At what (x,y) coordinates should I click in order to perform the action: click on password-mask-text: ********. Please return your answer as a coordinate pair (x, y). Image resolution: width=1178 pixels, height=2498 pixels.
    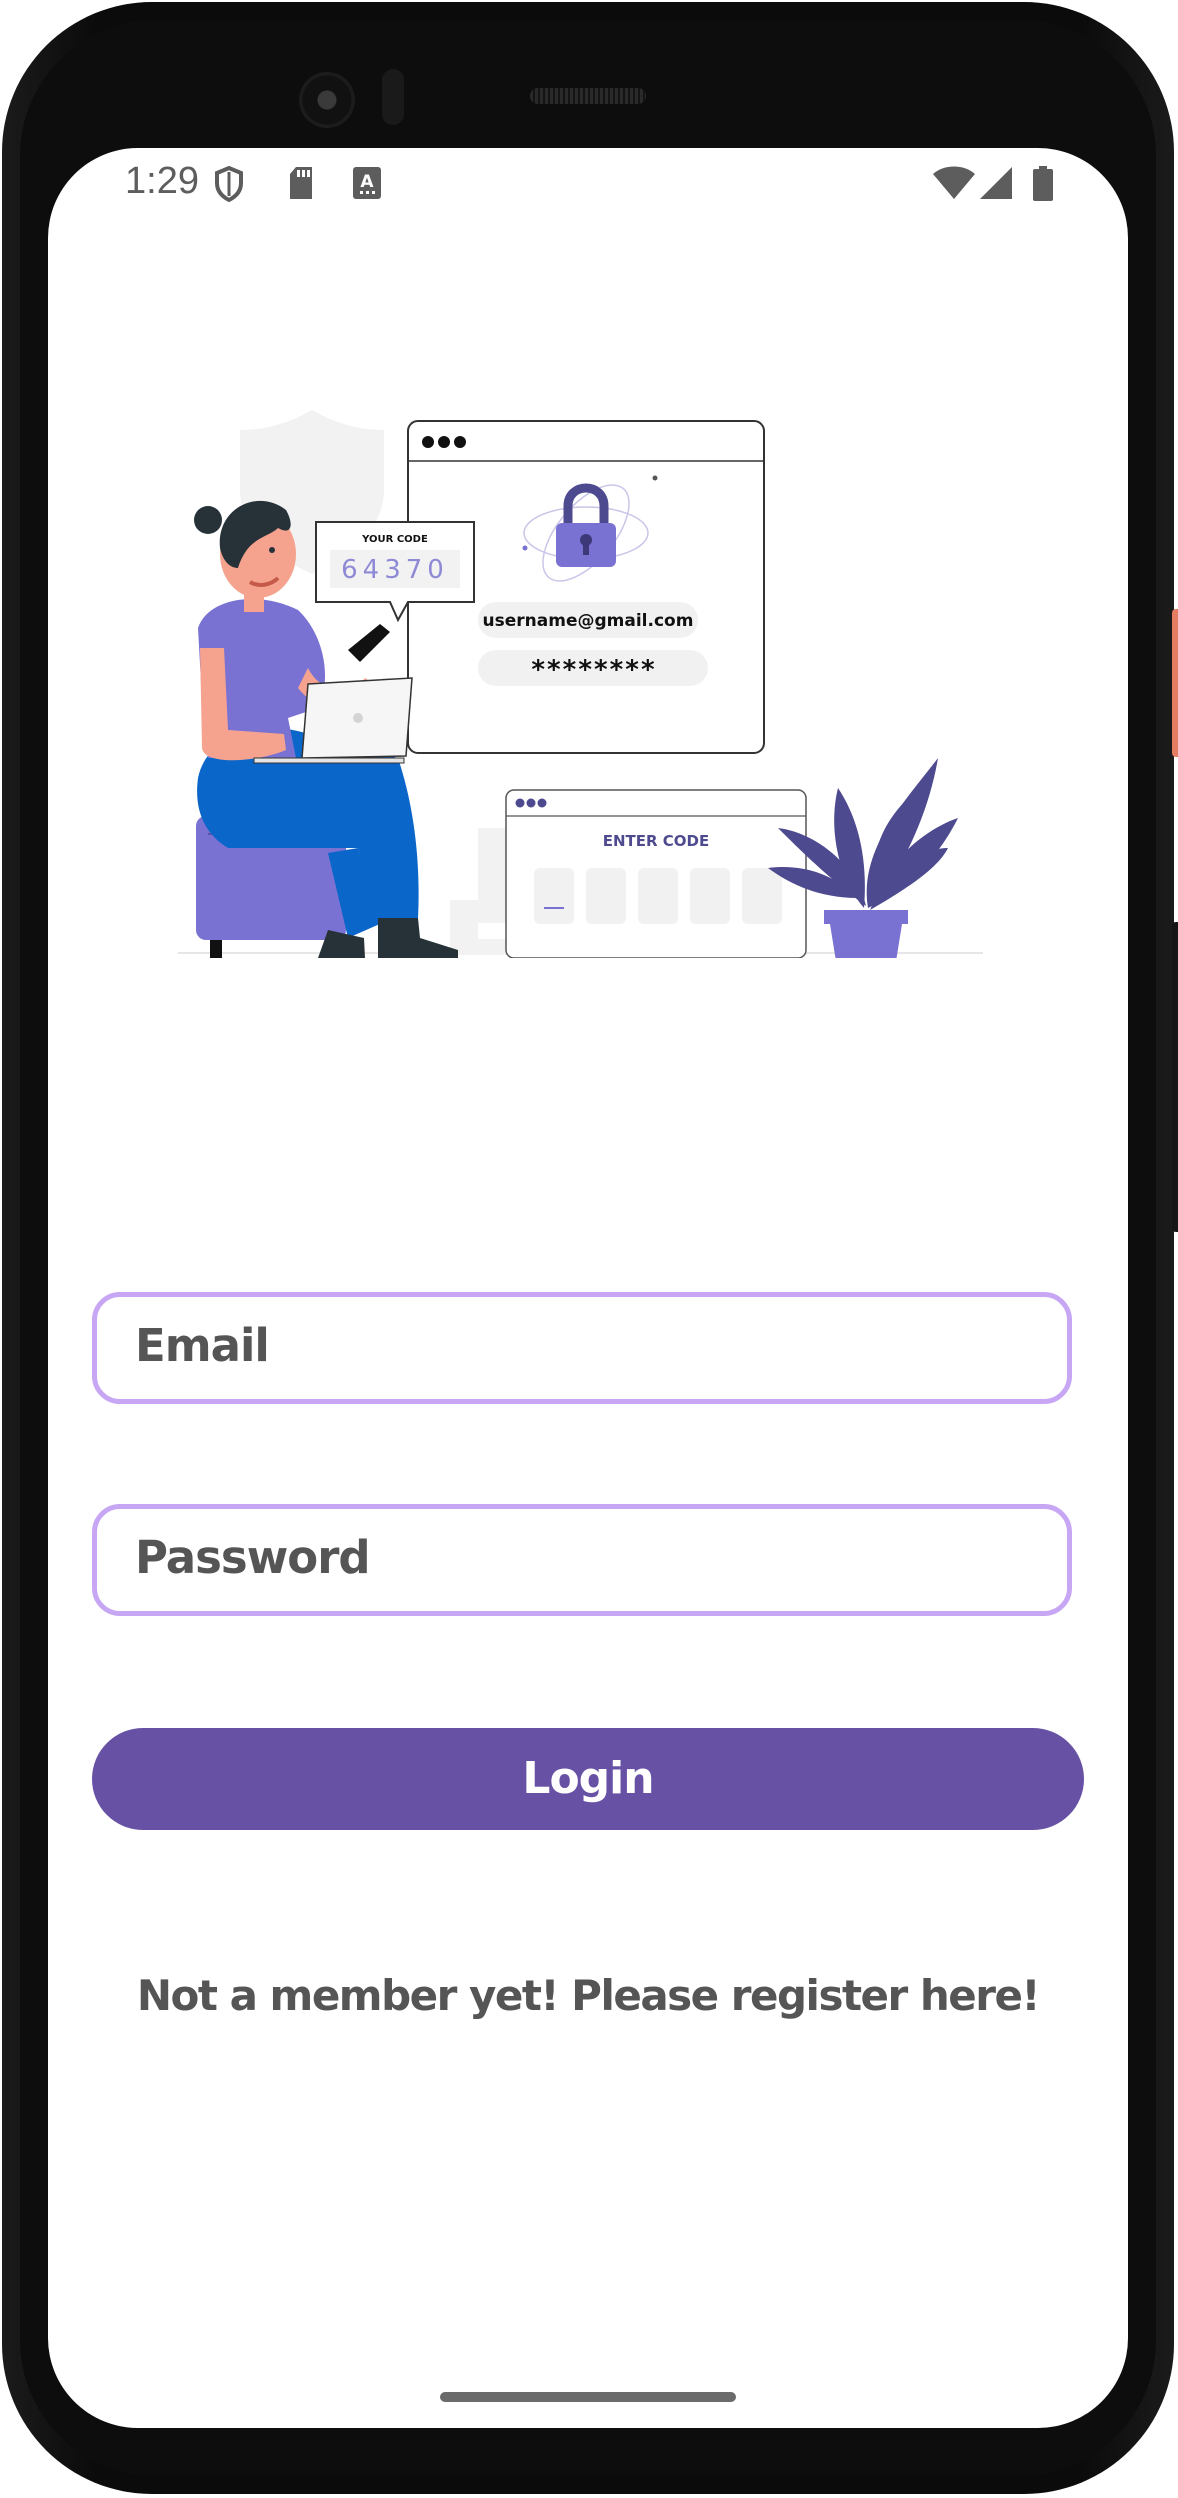
    Looking at the image, I should click on (592, 670).